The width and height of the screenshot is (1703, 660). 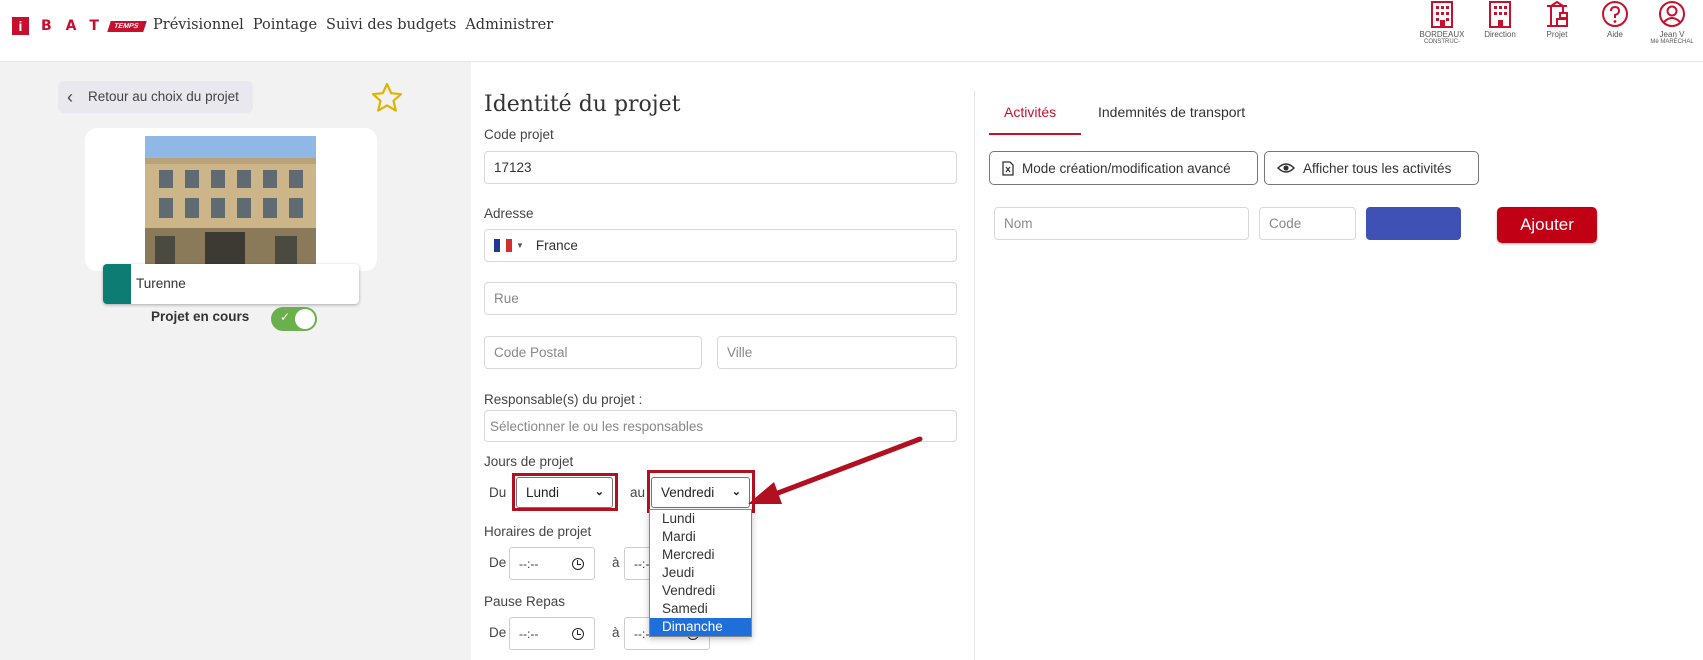 I want to click on city-input: Ville, so click(x=837, y=352).